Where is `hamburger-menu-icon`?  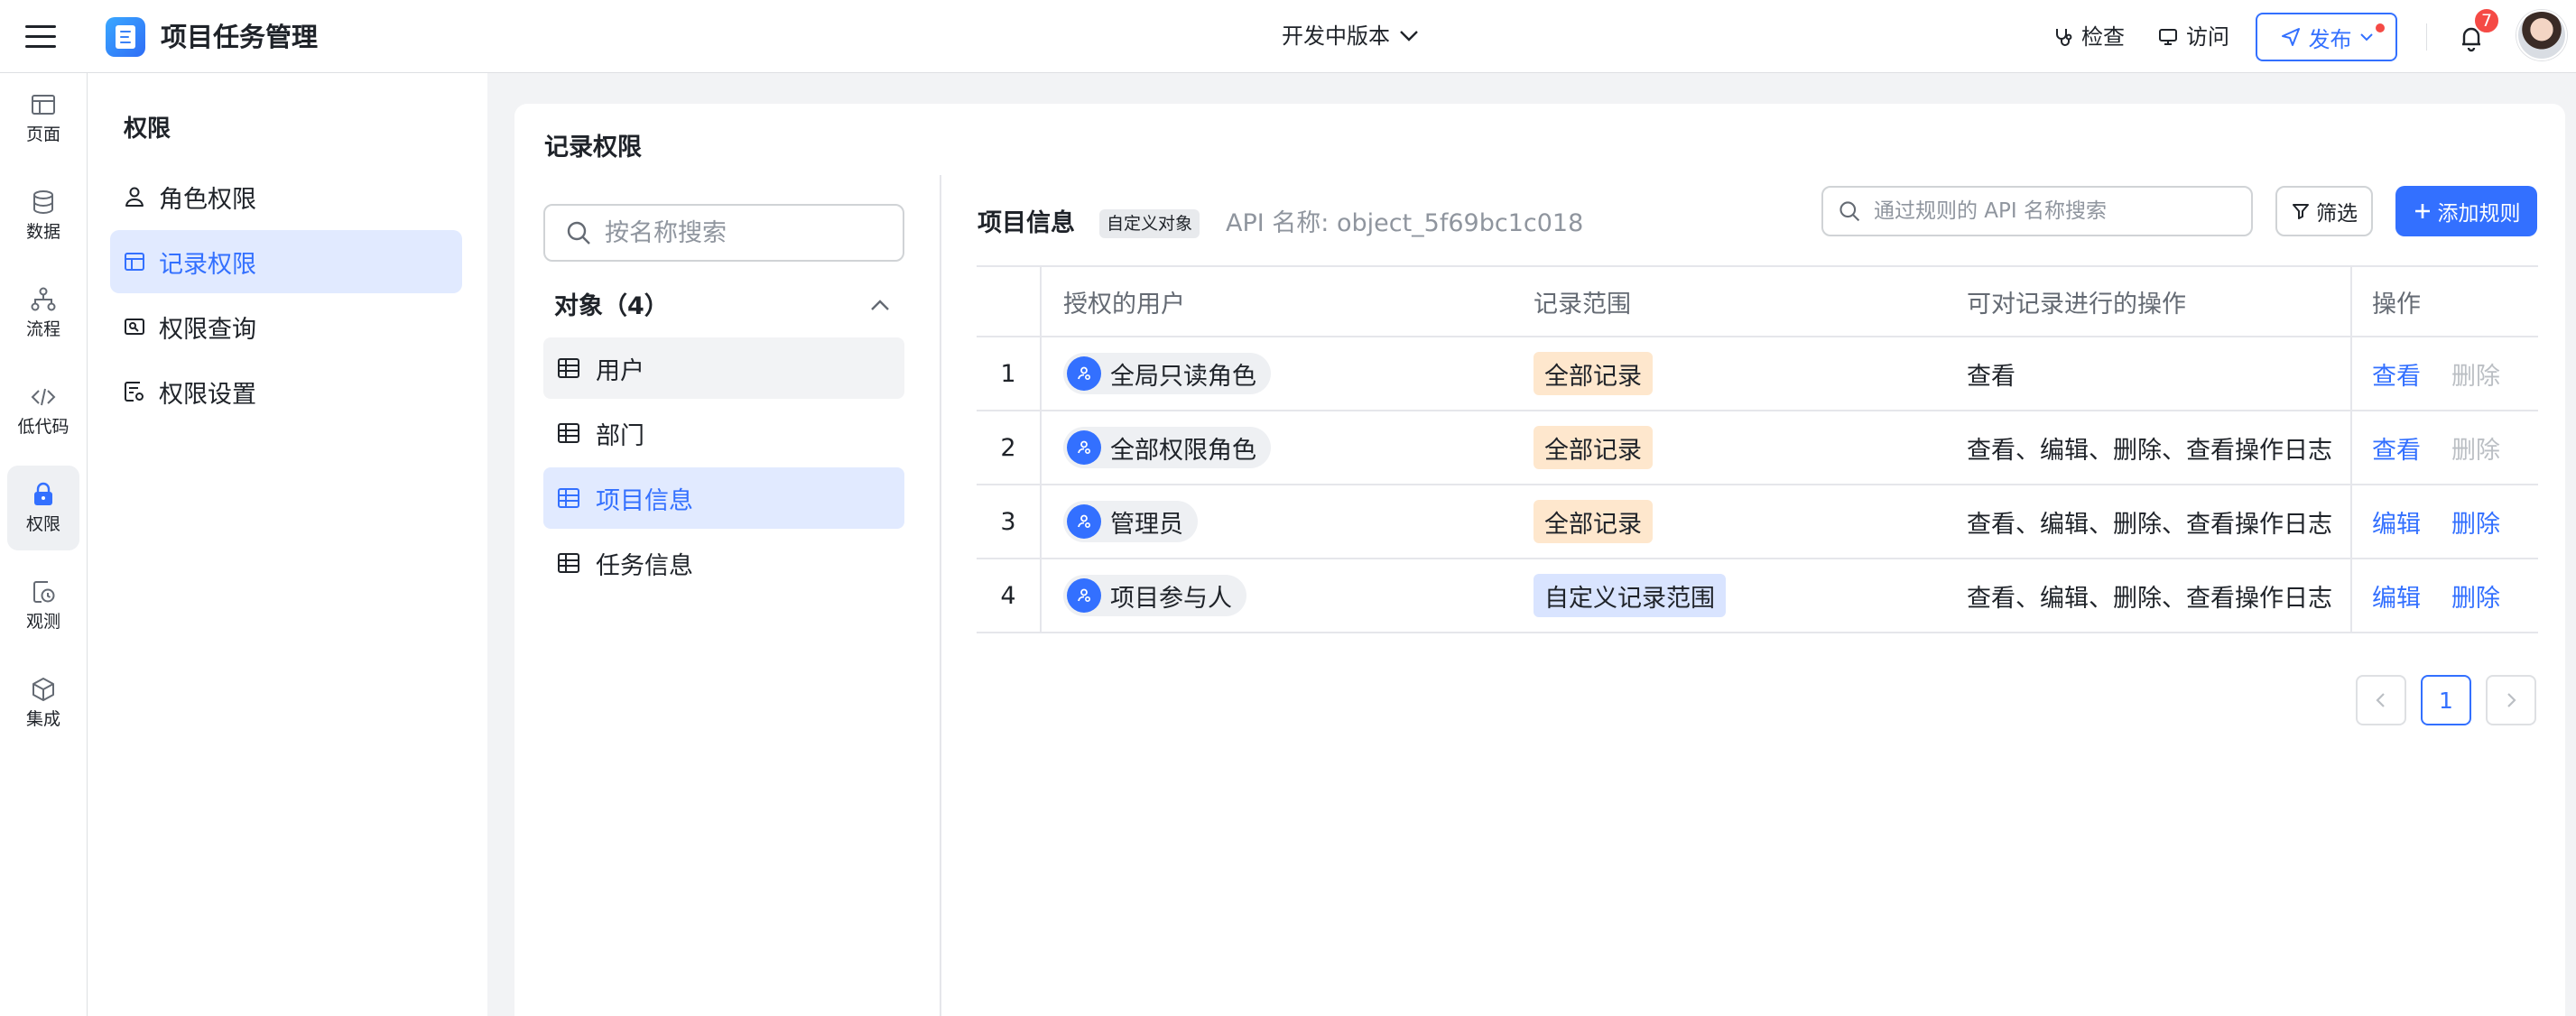
hamburger-menu-icon is located at coordinates (40, 37).